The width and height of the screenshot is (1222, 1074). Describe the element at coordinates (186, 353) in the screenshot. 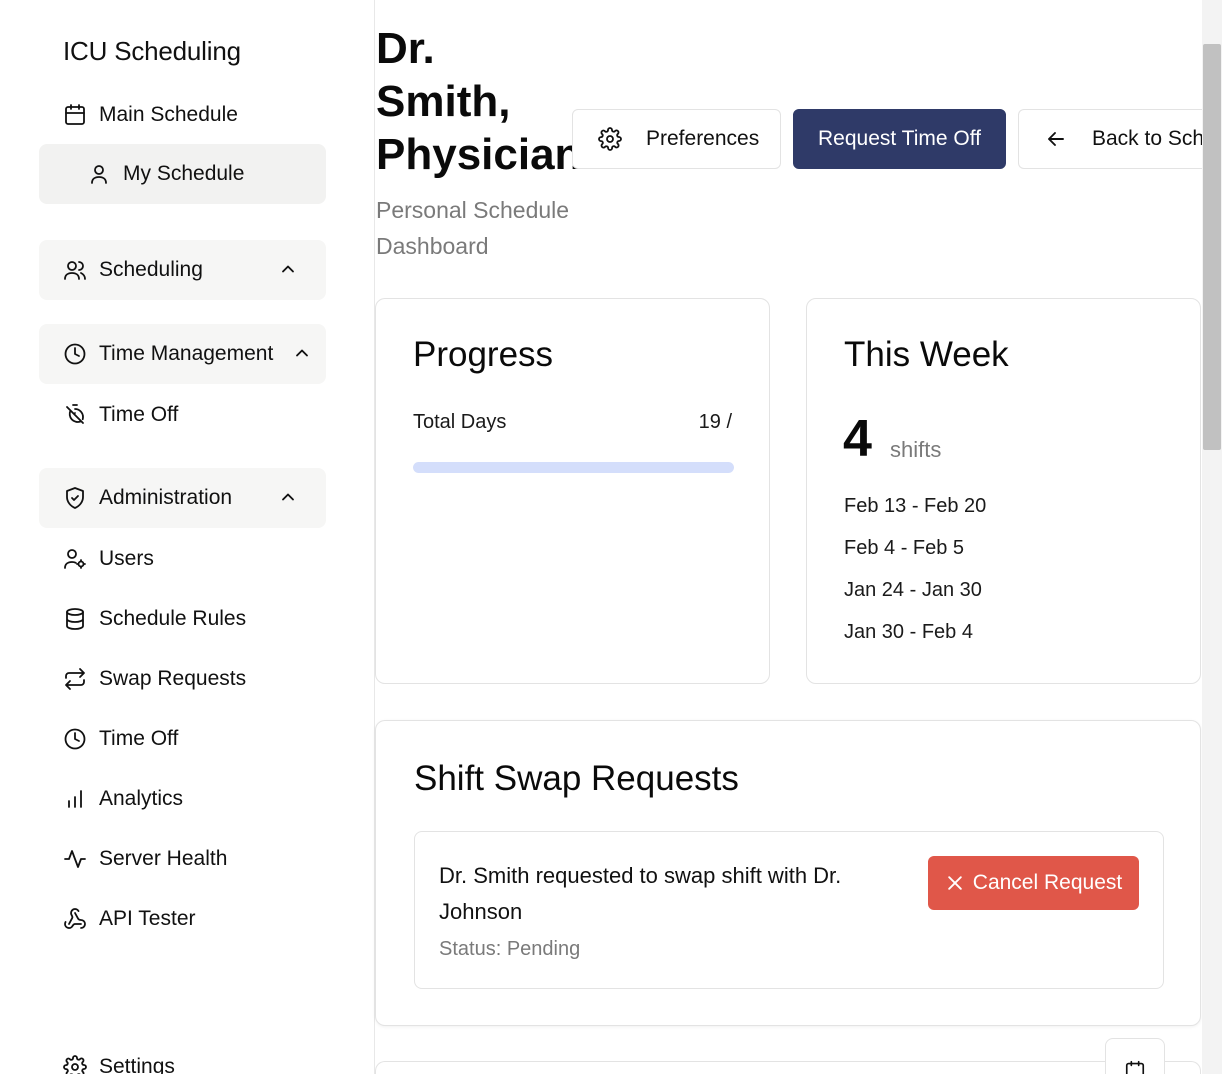

I see `sidebar-item-label: Time Management` at that location.